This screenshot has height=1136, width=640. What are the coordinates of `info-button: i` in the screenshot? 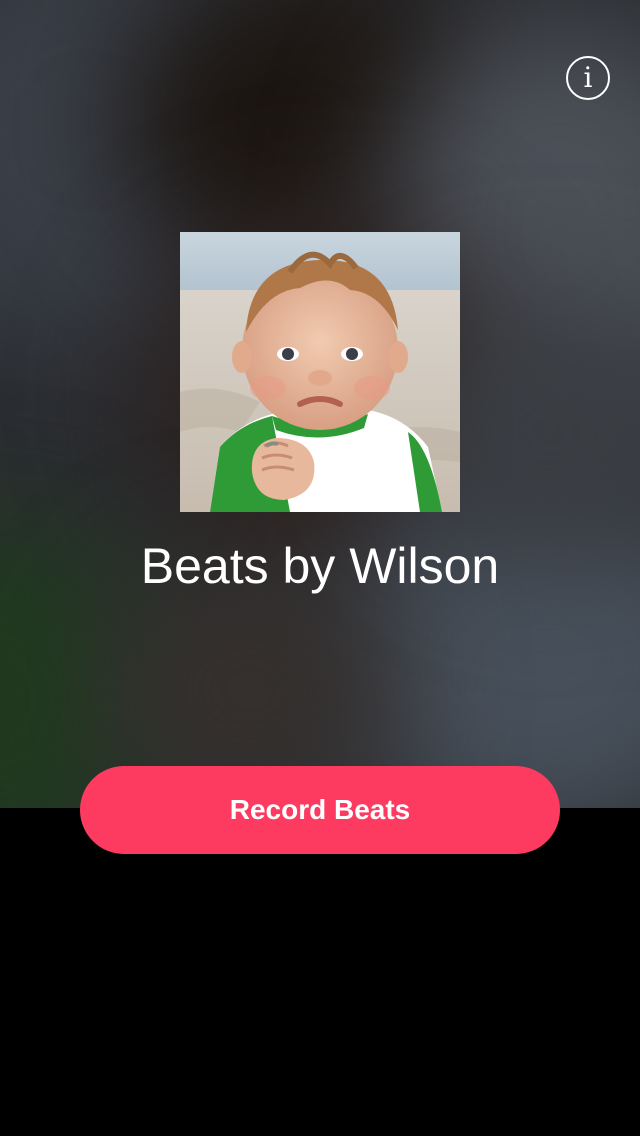 It's located at (588, 78).